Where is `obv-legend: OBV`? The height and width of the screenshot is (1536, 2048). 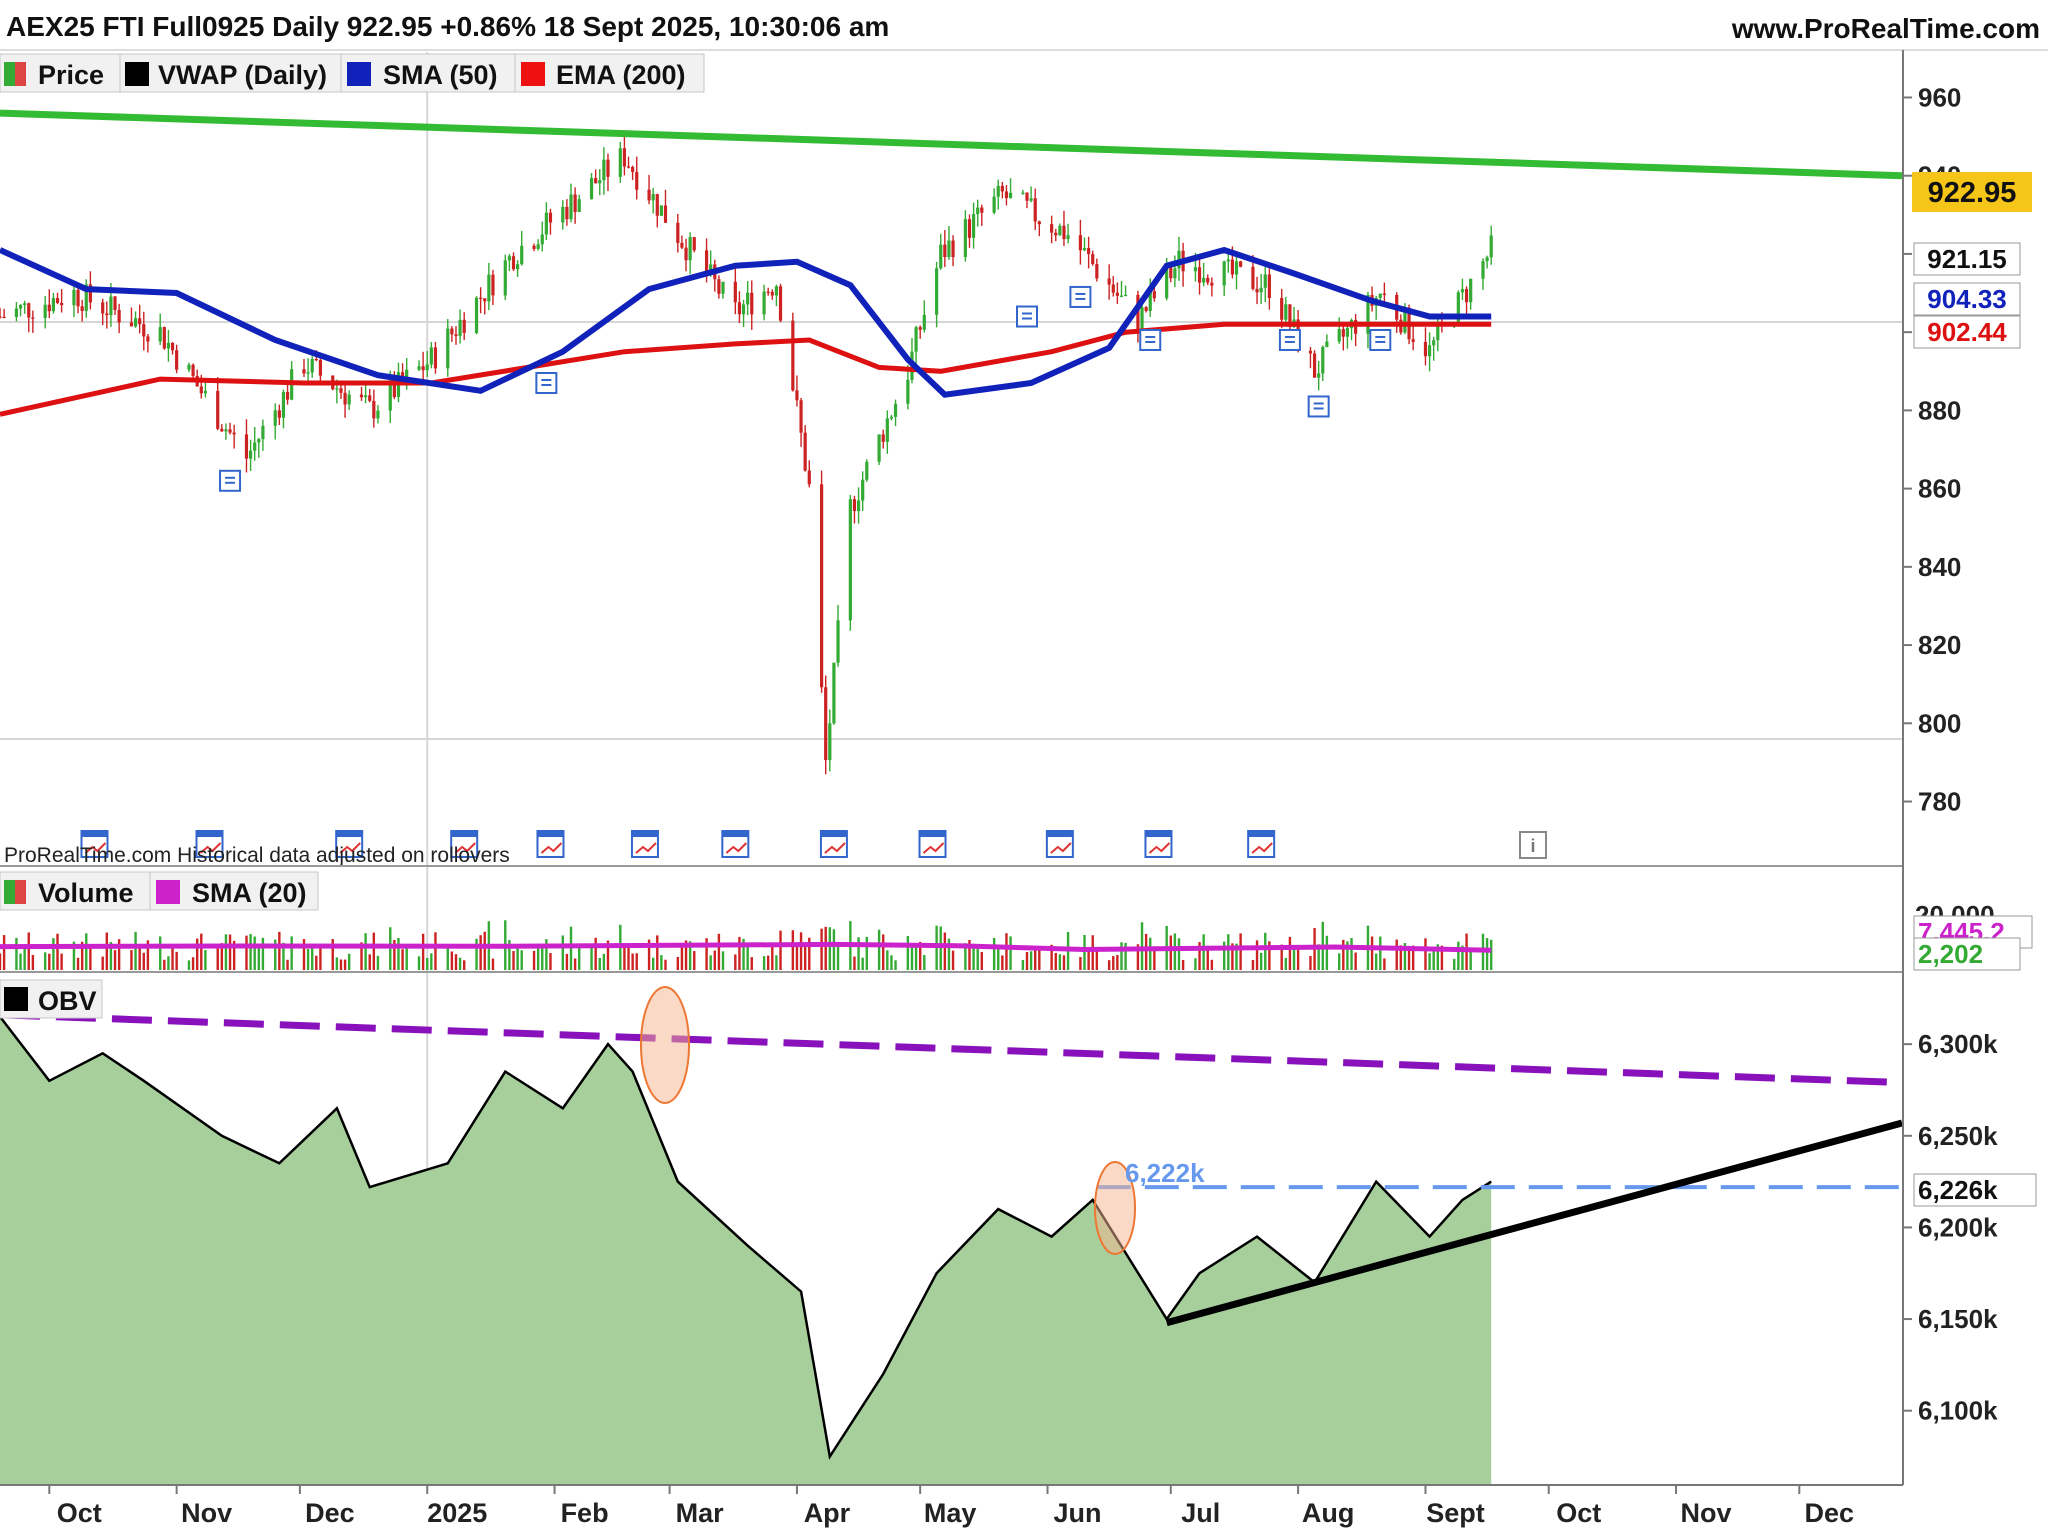
obv-legend: OBV is located at coordinates (51, 999).